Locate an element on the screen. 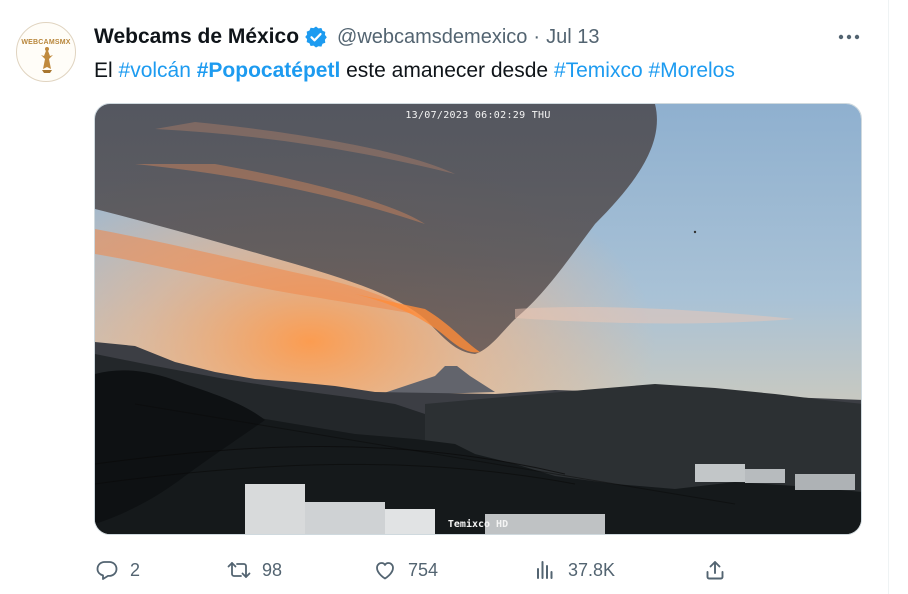 This screenshot has width=908, height=594. timeline-divider is located at coordinates (888, 297).